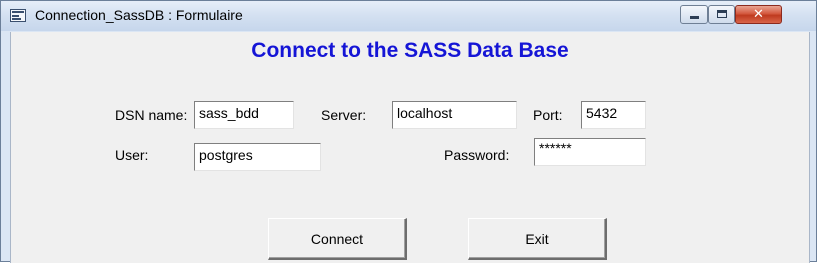  I want to click on password-label: Password:, so click(477, 155).